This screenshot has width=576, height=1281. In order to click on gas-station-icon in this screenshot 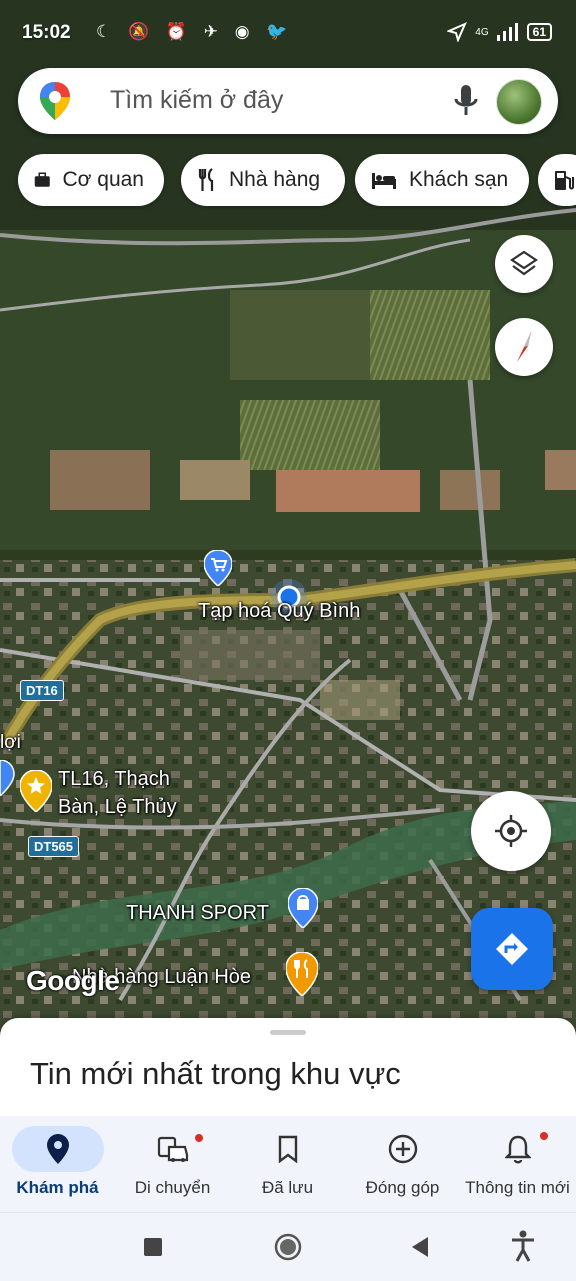, I will do `click(564, 180)`.